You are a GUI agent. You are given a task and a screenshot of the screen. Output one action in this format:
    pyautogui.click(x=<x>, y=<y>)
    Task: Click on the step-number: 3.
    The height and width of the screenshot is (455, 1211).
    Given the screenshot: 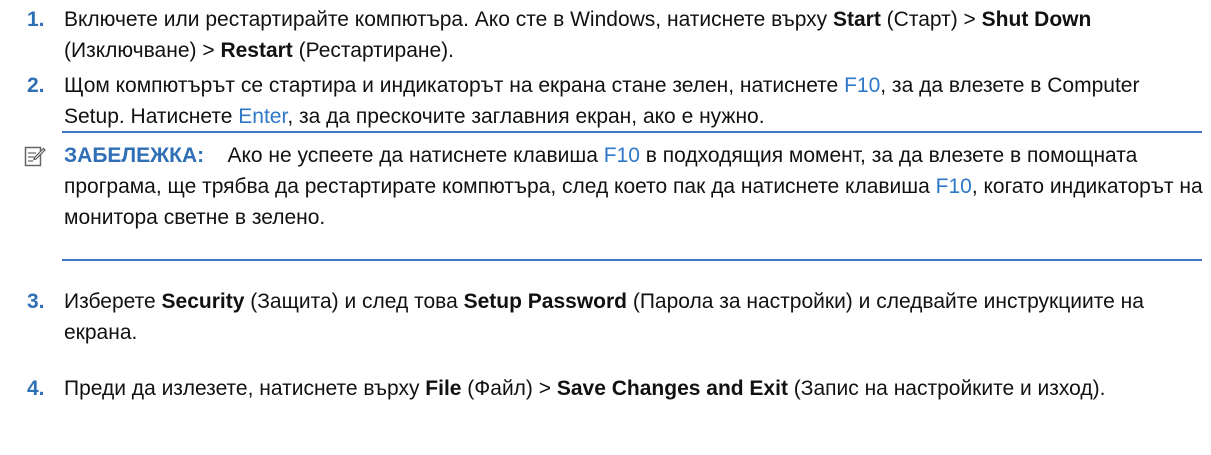 What is the action you would take?
    pyautogui.click(x=36, y=301)
    